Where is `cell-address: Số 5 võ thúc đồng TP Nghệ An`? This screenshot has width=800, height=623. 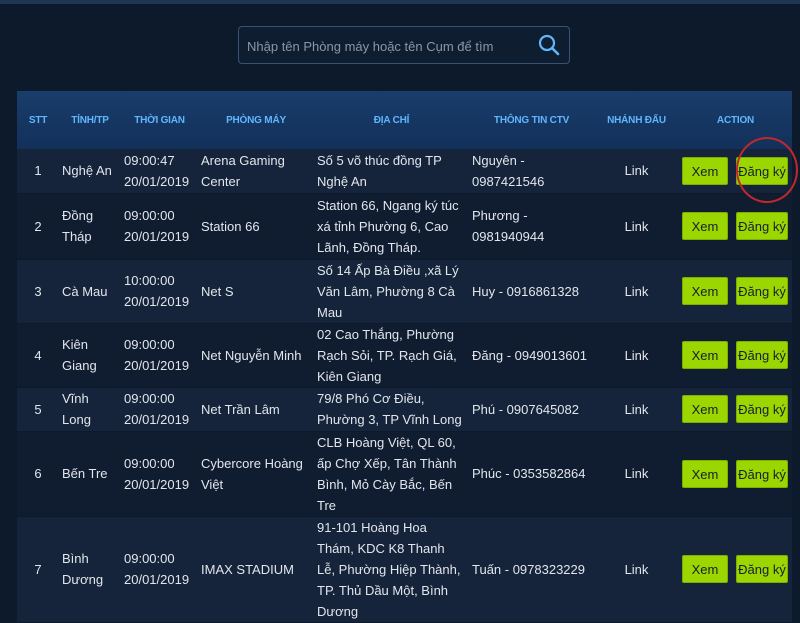
cell-address: Số 5 võ thúc đồng TP Nghệ An is located at coordinates (379, 170).